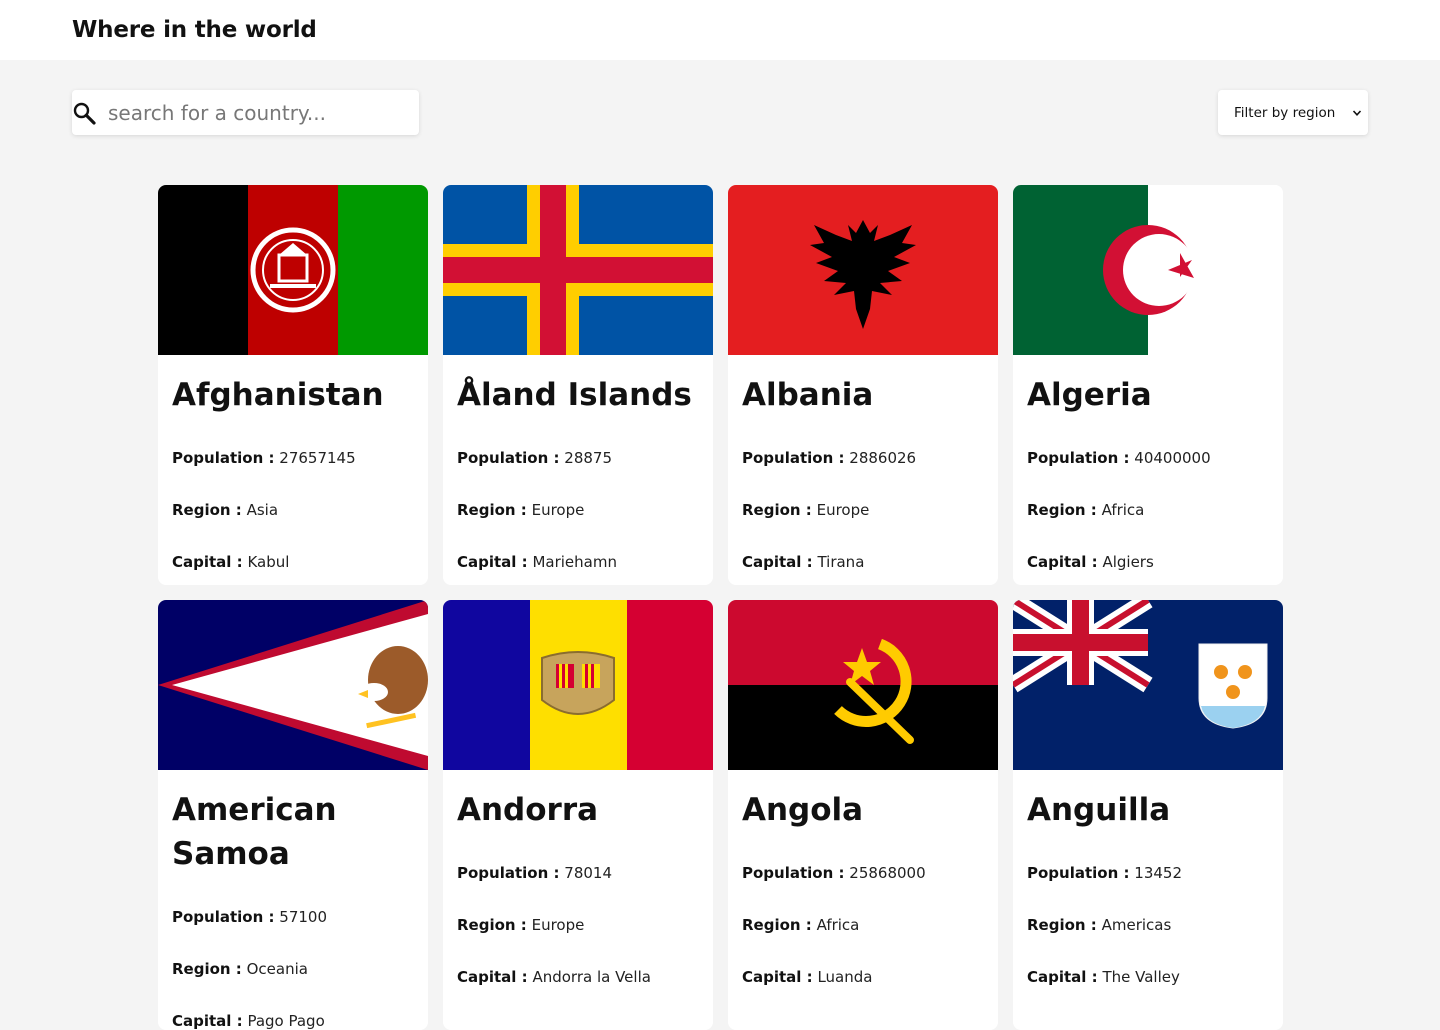 The width and height of the screenshot is (1440, 1030). What do you see at coordinates (1148, 685) in the screenshot?
I see `anguilla-flag-icon` at bounding box center [1148, 685].